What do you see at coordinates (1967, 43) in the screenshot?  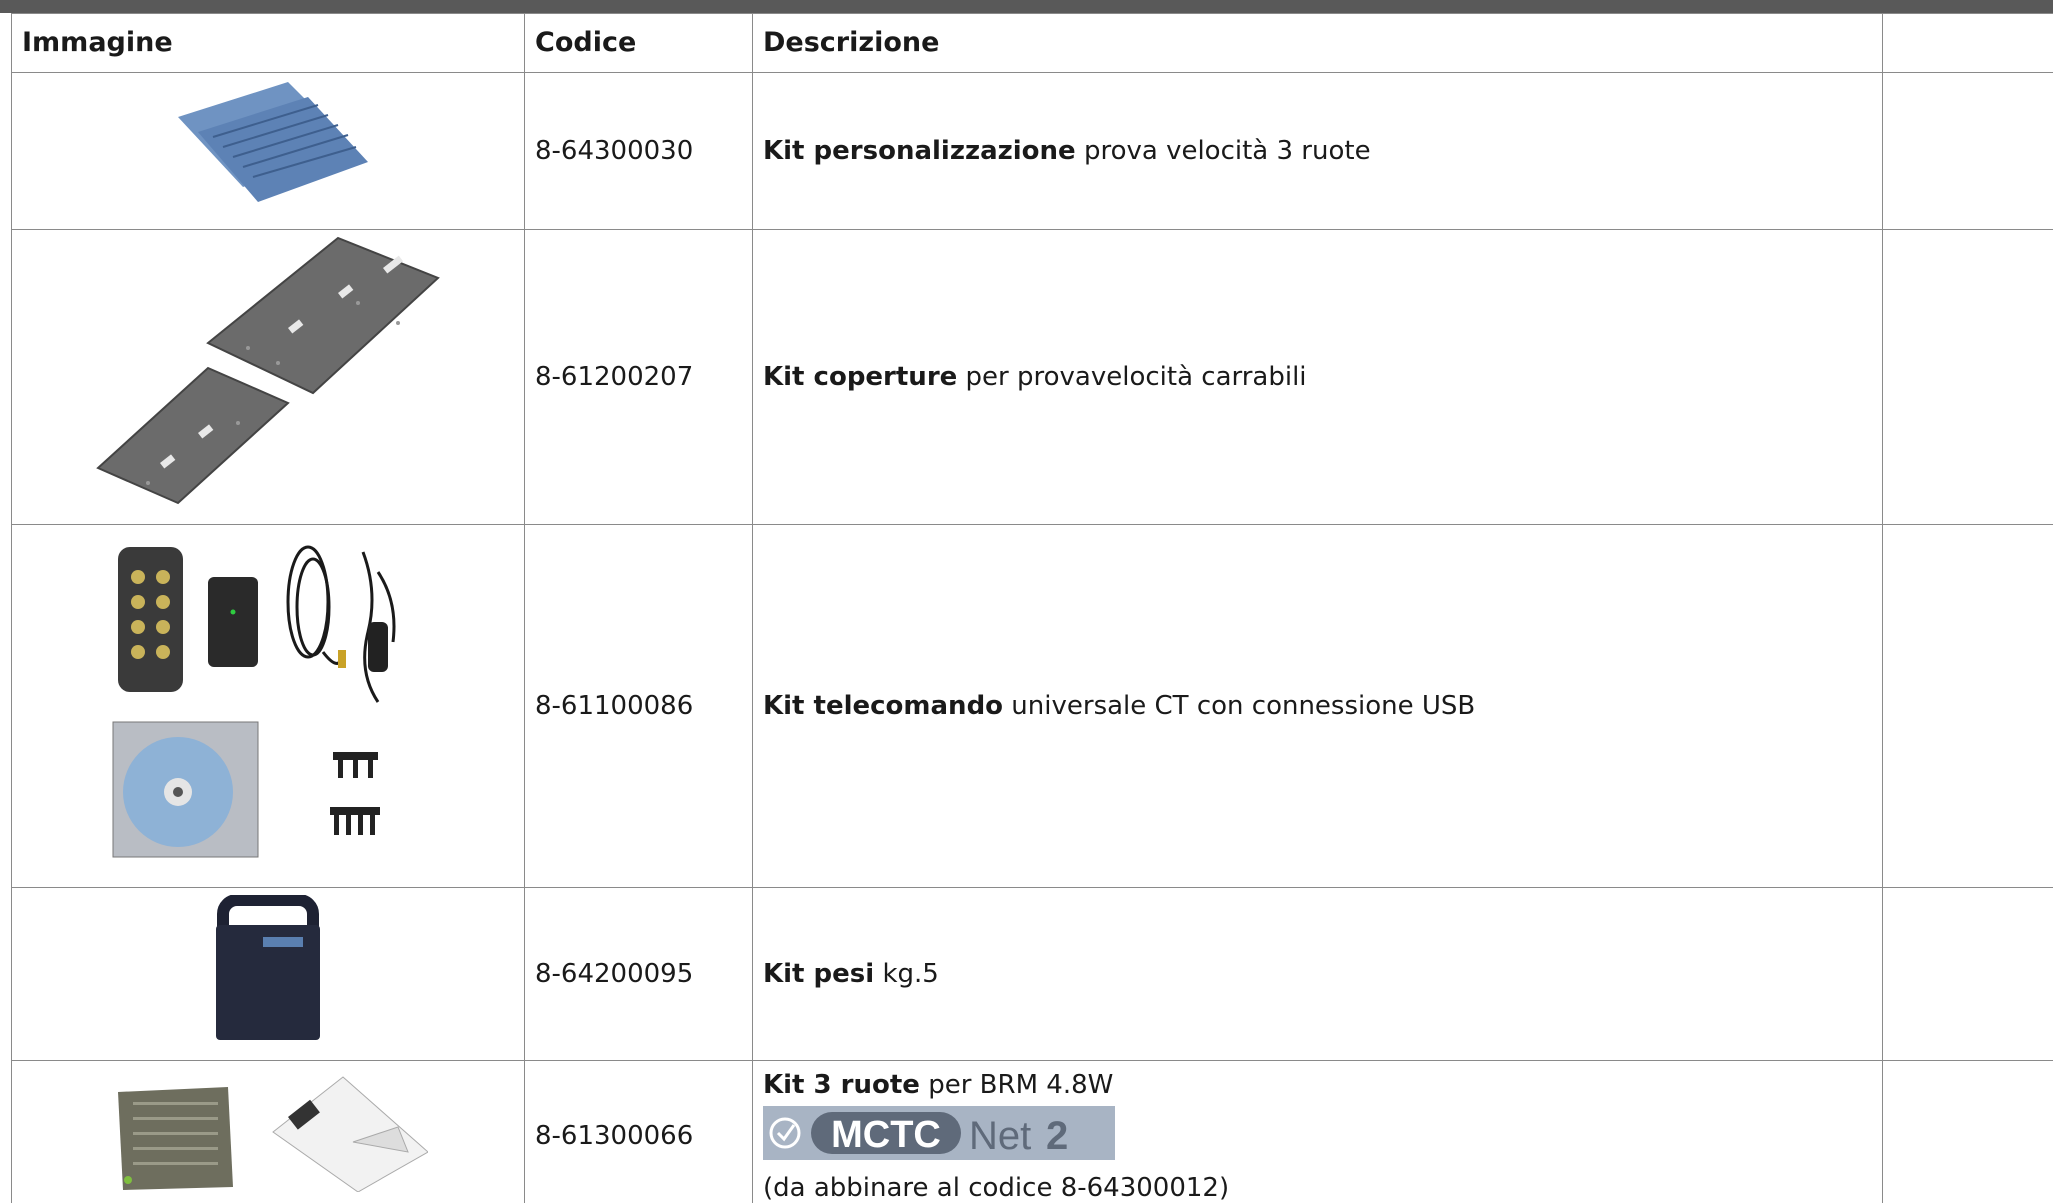 I see `header-extra` at bounding box center [1967, 43].